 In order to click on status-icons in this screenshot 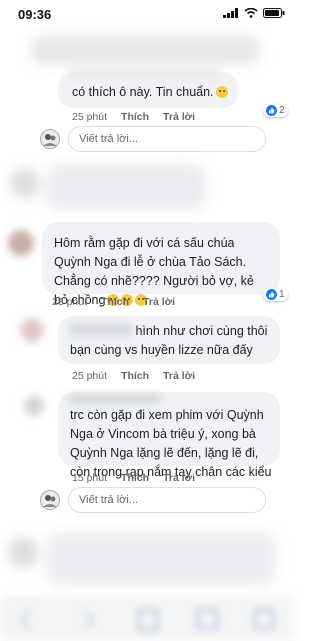, I will do `click(254, 13)`.